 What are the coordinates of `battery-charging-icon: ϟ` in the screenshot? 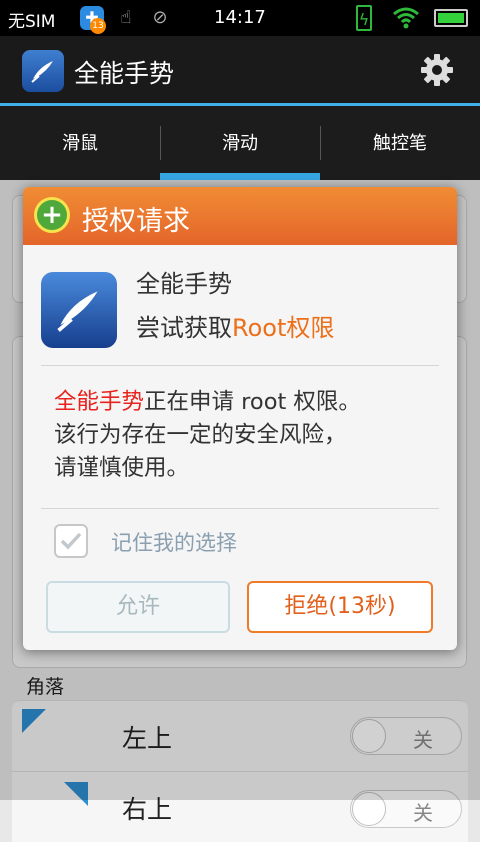 It's located at (364, 18).